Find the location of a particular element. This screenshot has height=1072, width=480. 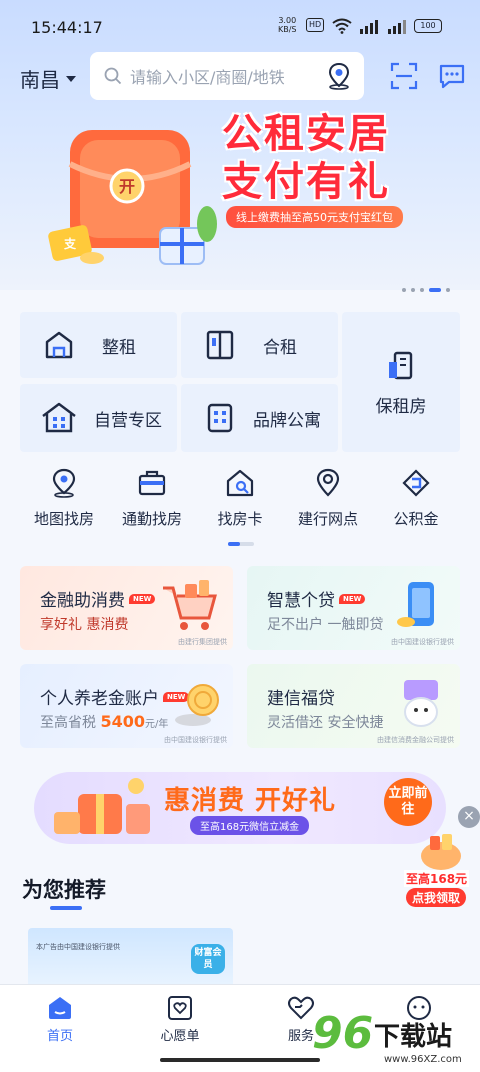

net-rate-unit: KB/S is located at coordinates (287, 29).